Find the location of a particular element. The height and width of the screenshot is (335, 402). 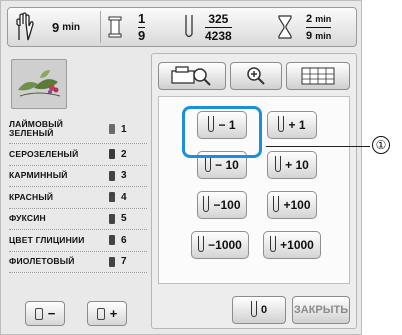

previous-color-button: − is located at coordinates (45, 313).